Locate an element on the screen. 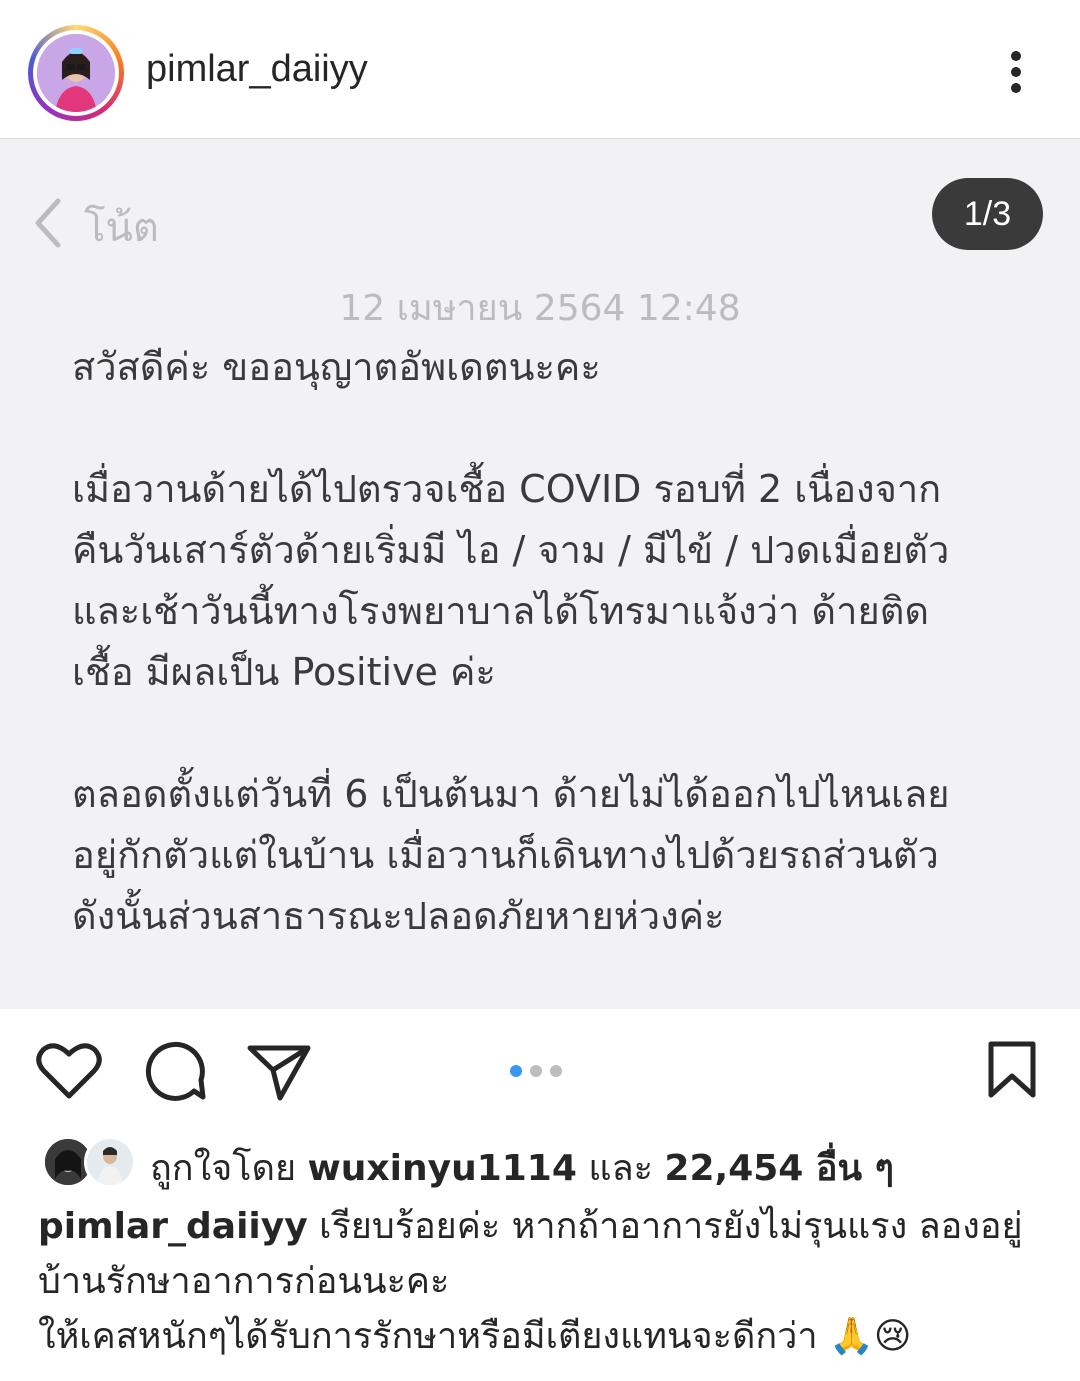 The height and width of the screenshot is (1381, 1080). likes-row: ถูกใจโดย wuxinyu1114 และ 22,454 อื่น ๆ is located at coordinates (540, 1163).